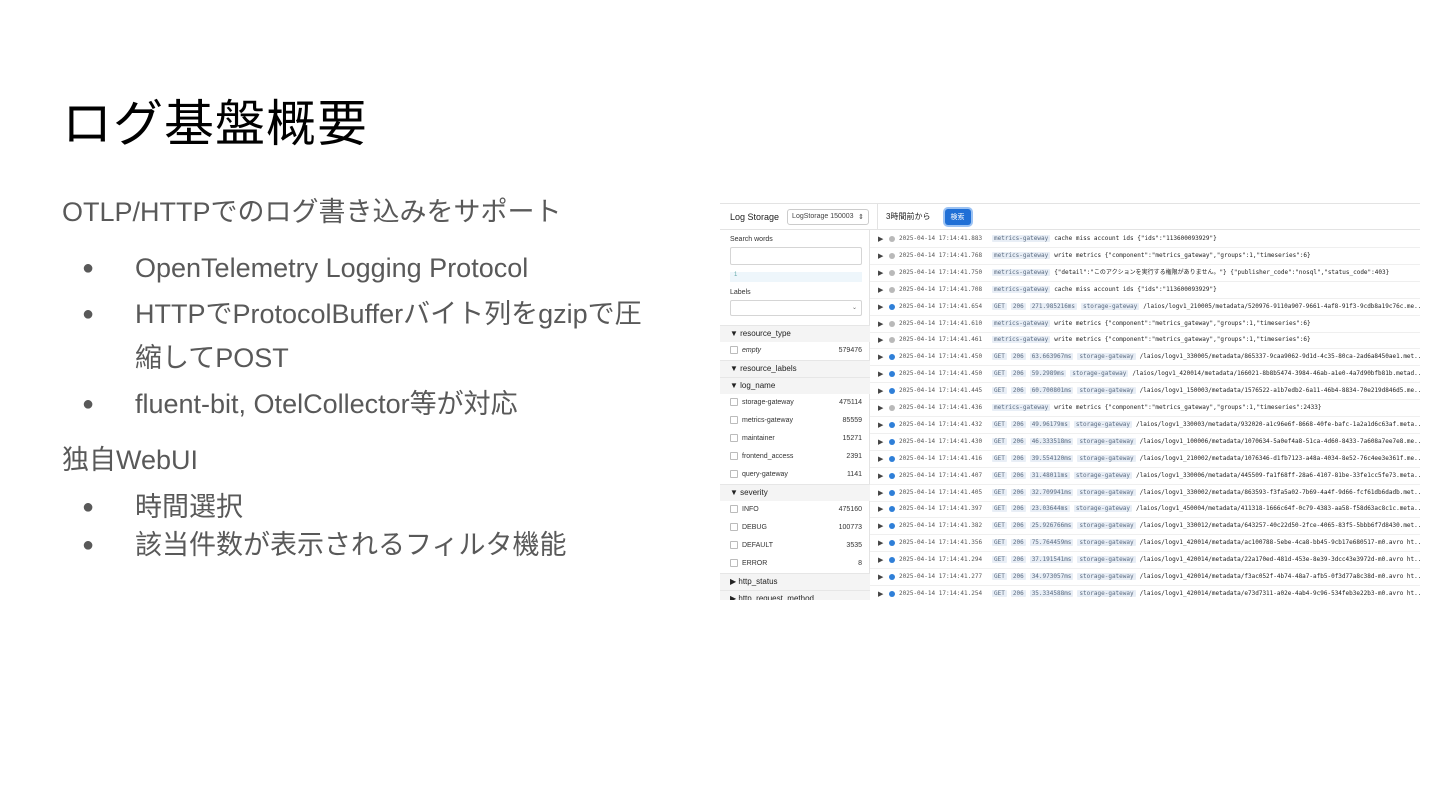 This screenshot has height=810, width=1440. I want to click on search-chip: 1, so click(796, 277).